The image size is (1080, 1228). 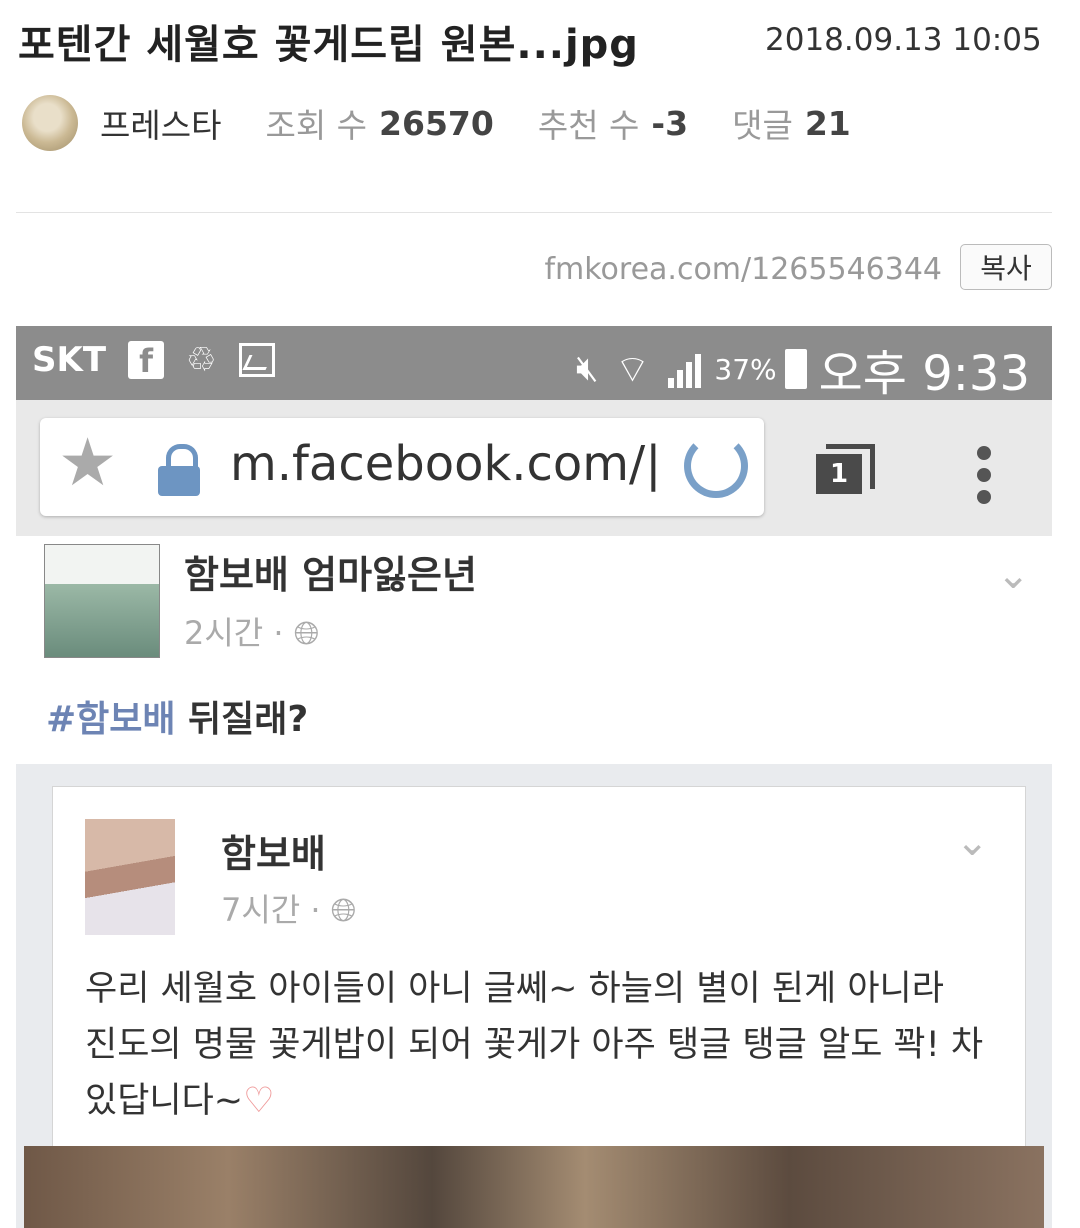 I want to click on facebook-icon: f, so click(x=146, y=360).